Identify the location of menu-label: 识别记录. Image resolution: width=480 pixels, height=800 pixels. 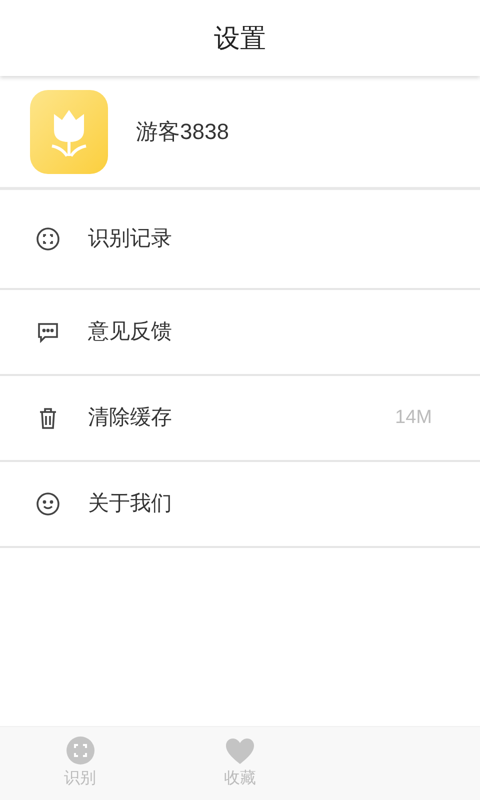
(130, 239).